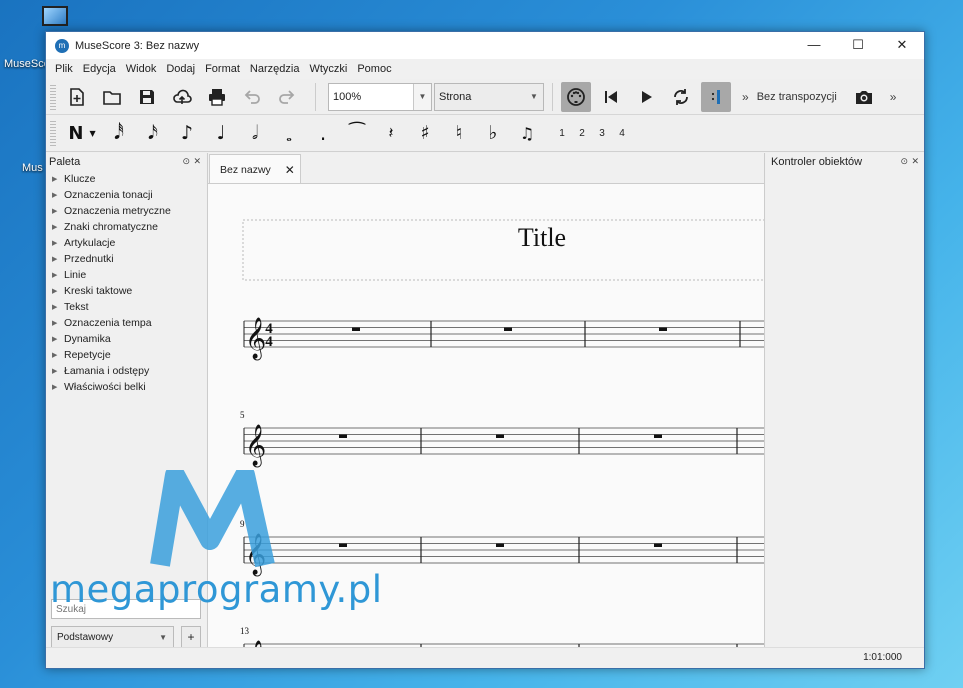 The height and width of the screenshot is (688, 963). I want to click on menu-view: Widok, so click(141, 69).